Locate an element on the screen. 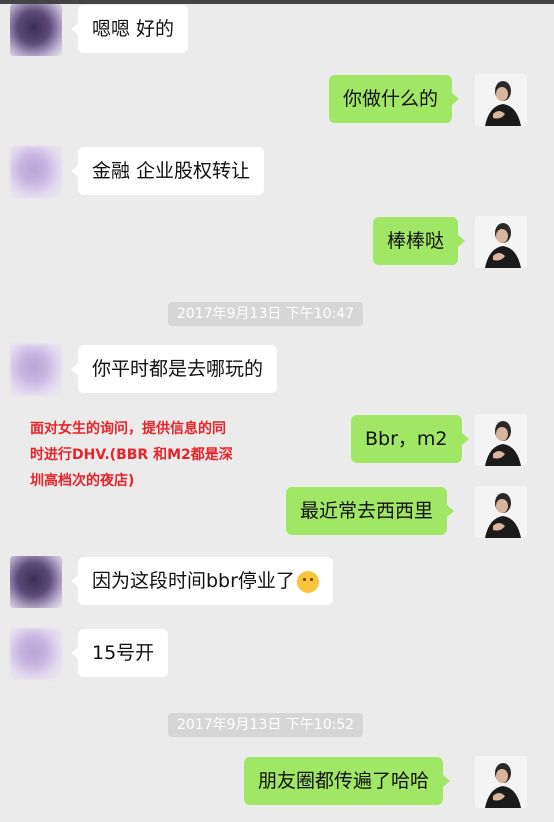  message-bubble: 15号开 is located at coordinates (119, 653).